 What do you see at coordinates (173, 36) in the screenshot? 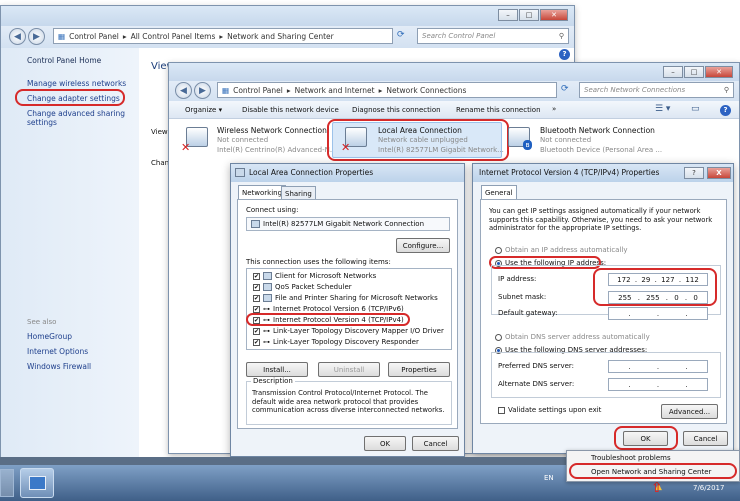
I see `breadcrumb-1: All Control Panel Items` at bounding box center [173, 36].